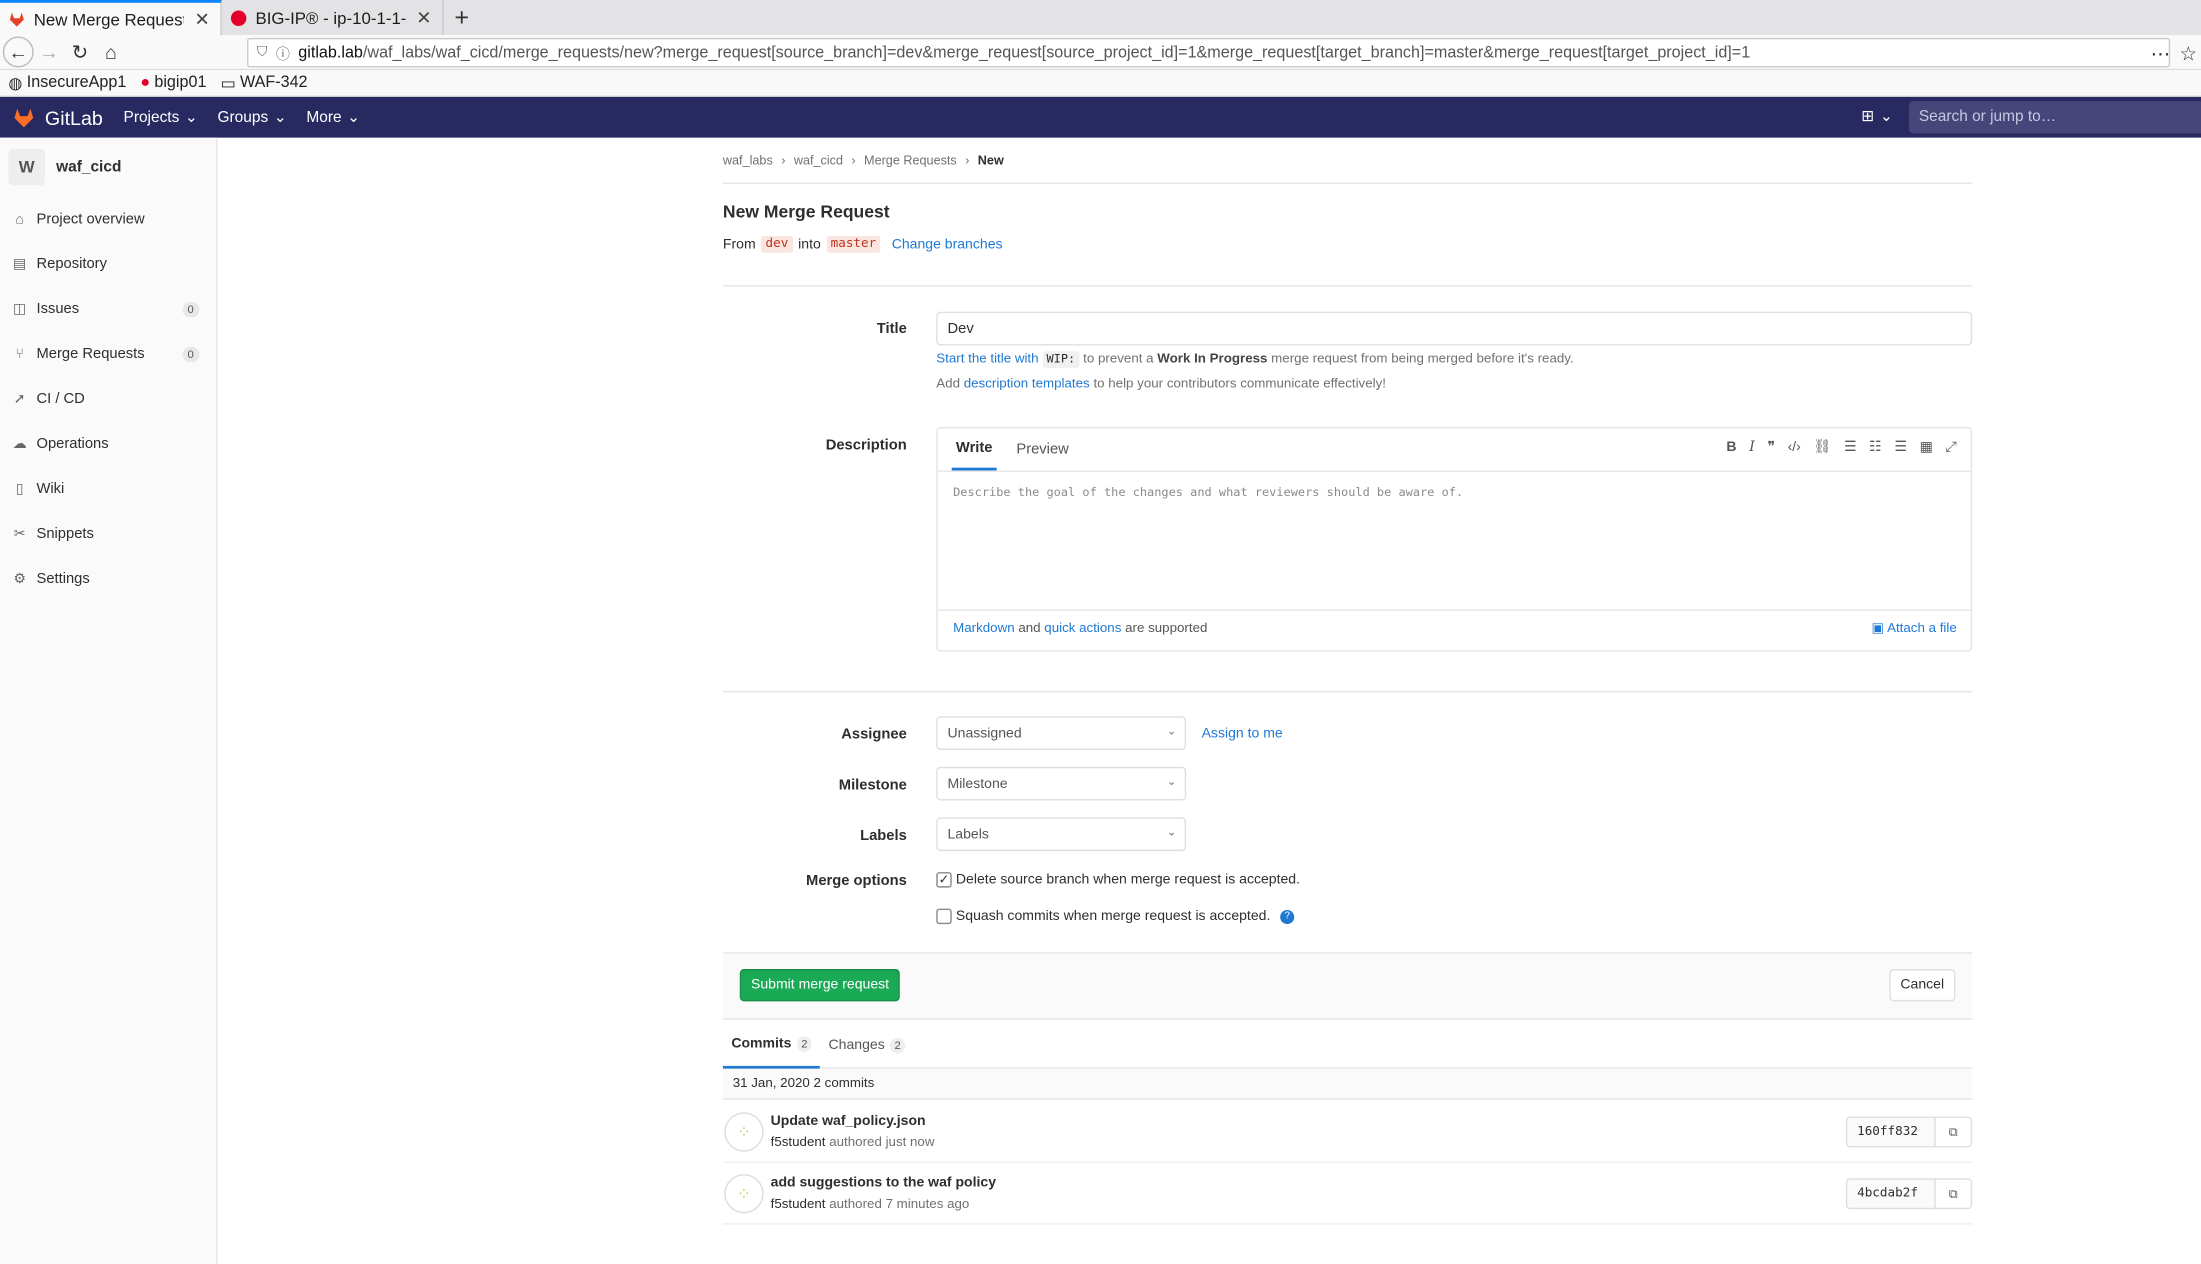 The image size is (2201, 1264). Describe the element at coordinates (1212, 359) in the screenshot. I see `wip-hint-bold: Work In Progress` at that location.